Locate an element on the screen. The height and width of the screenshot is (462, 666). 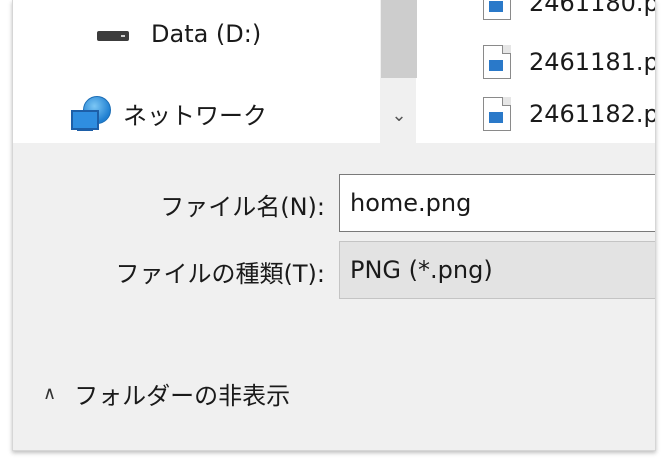
filename-input: home.png is located at coordinates (497, 203).